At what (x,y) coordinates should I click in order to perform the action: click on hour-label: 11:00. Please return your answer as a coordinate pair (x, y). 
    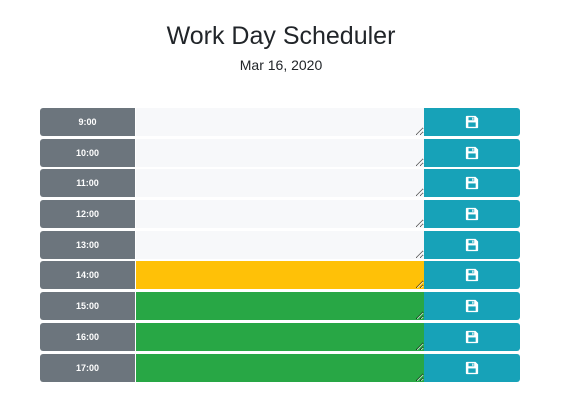
    Looking at the image, I should click on (87, 183).